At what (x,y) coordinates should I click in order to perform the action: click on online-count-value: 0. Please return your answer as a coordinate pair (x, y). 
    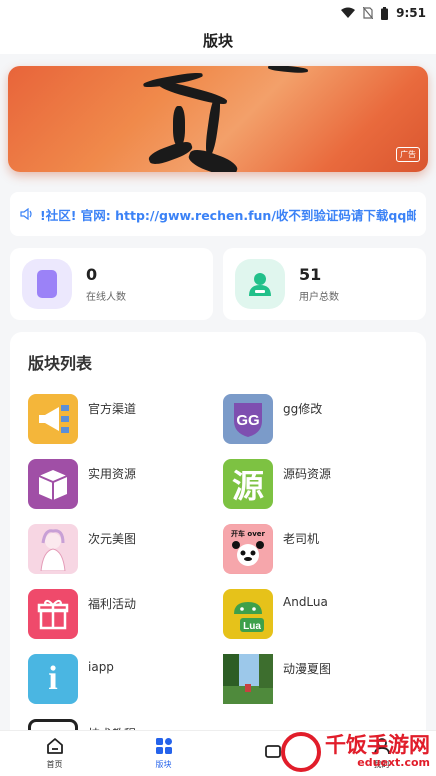
    Looking at the image, I should click on (92, 274).